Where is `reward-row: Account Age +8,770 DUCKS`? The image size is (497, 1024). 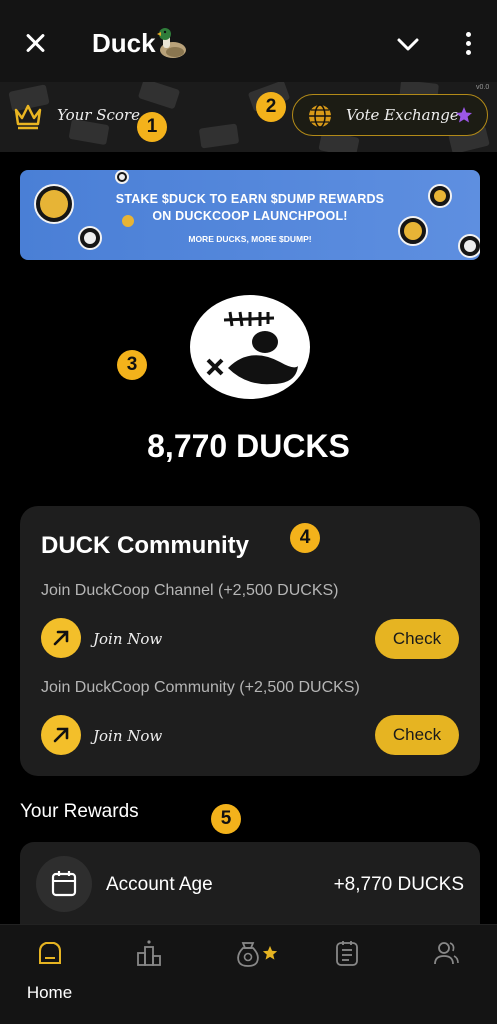 reward-row: Account Age +8,770 DUCKS is located at coordinates (250, 884).